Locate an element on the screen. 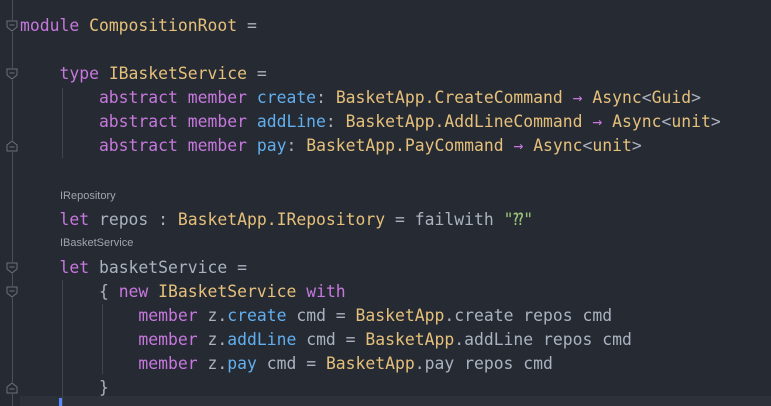 The image size is (771, 406). code-line: module CompositionRoot = is located at coordinates (138, 26).